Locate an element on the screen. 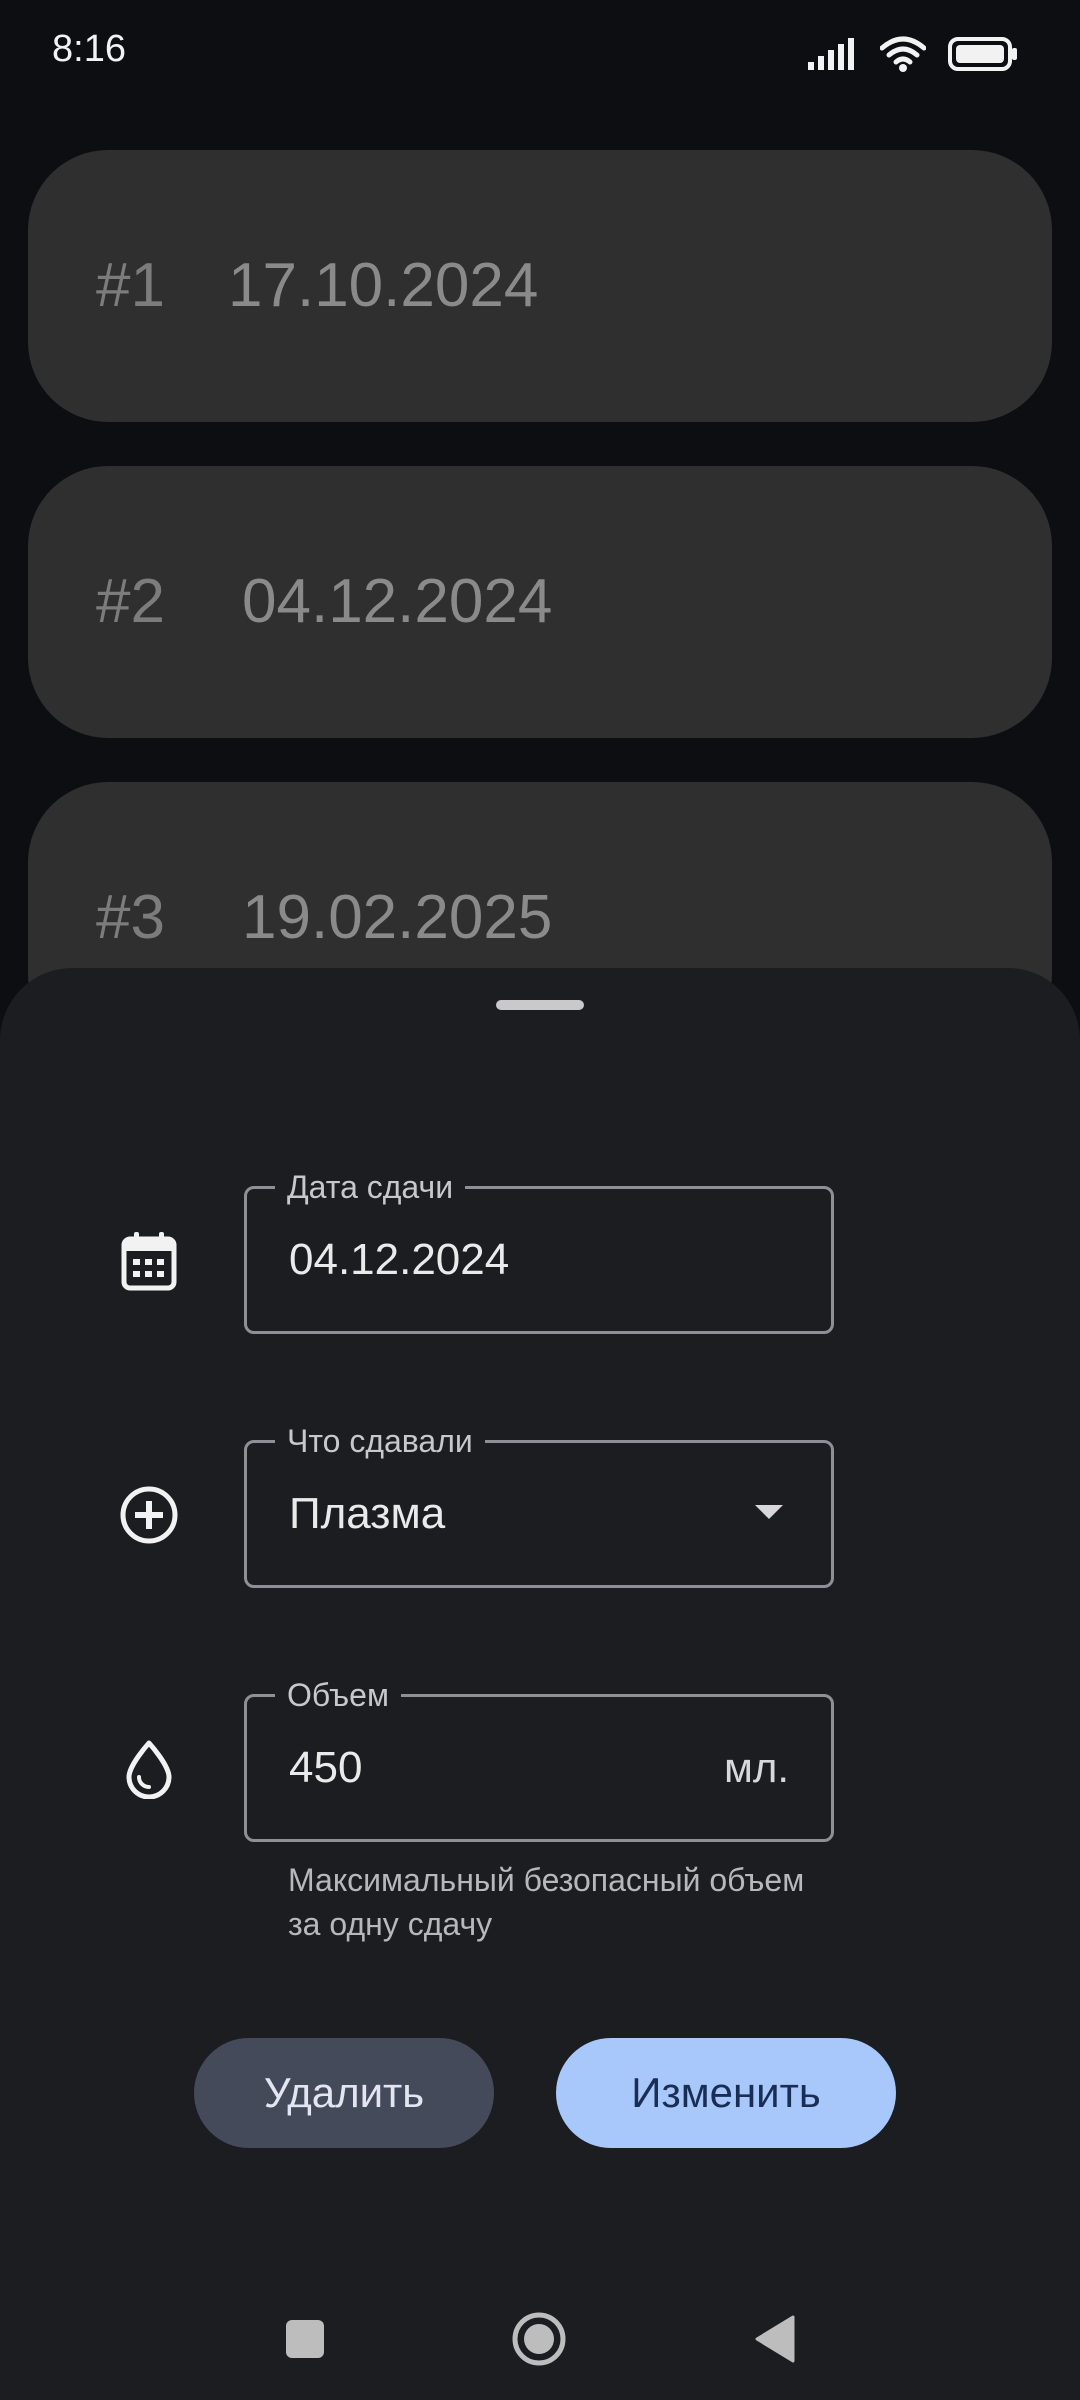 This screenshot has height=2400, width=1080. recents-square-icon is located at coordinates (305, 2339).